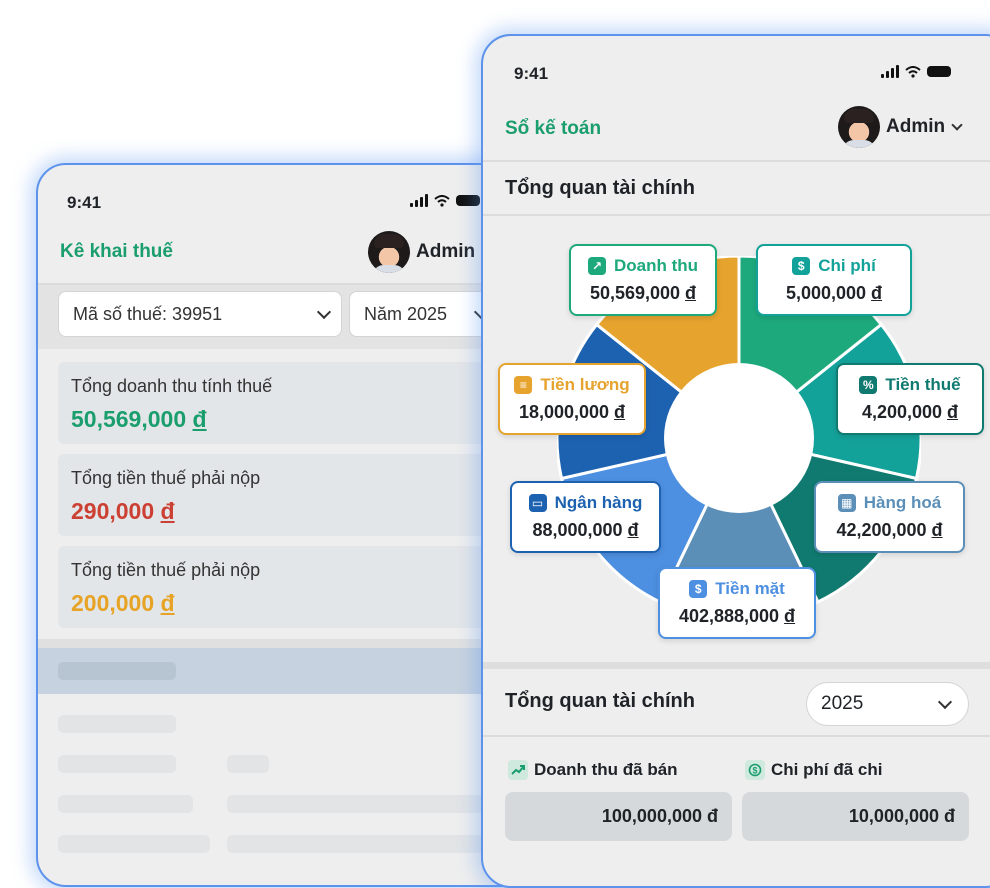  What do you see at coordinates (902, 502) in the screenshot?
I see `segment-name: Hàng hoá` at bounding box center [902, 502].